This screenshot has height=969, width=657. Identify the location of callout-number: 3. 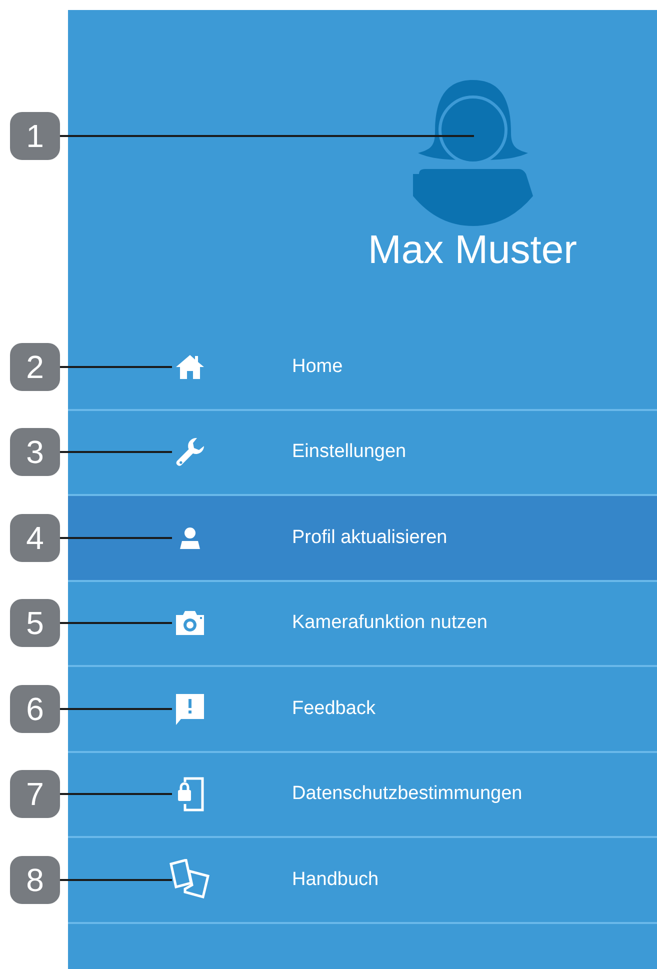
(35, 452).